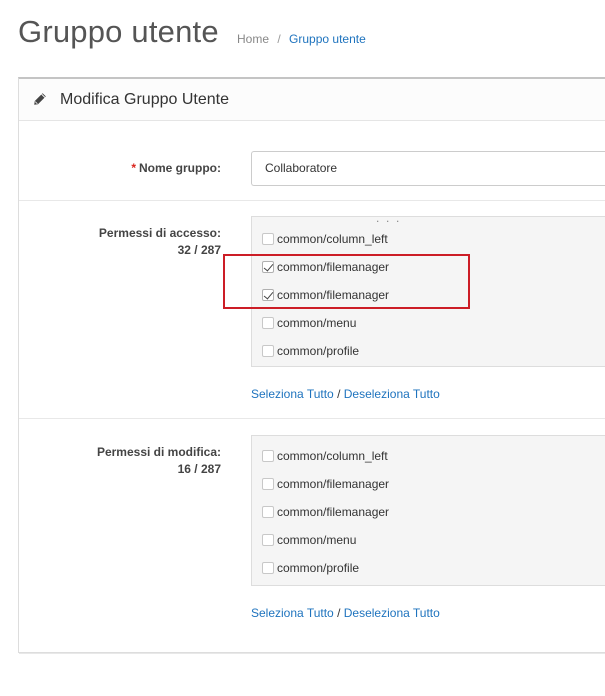  Describe the element at coordinates (199, 469) in the screenshot. I see `modify-count: 16 / 287` at that location.